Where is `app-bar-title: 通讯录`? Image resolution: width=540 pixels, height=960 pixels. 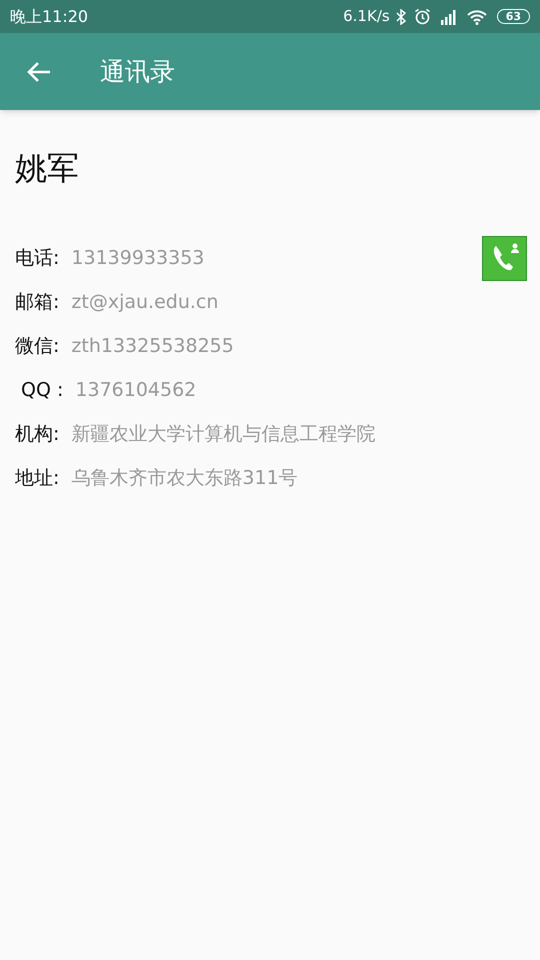
app-bar-title: 通讯录 is located at coordinates (137, 72).